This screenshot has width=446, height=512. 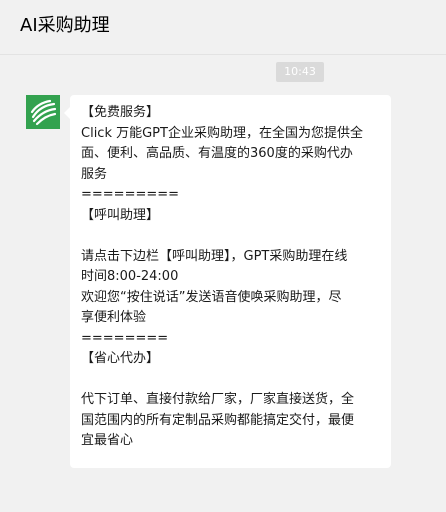 I want to click on message-line: 时间8:00-24:00, so click(x=130, y=276).